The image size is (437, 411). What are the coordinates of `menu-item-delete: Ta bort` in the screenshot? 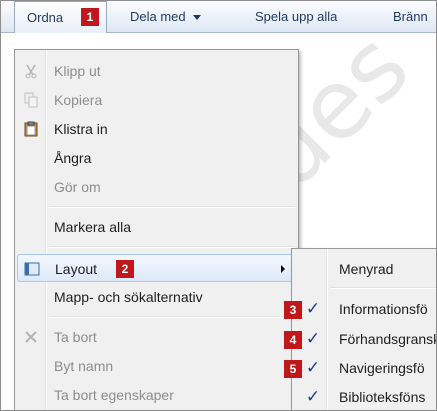 It's located at (156, 337).